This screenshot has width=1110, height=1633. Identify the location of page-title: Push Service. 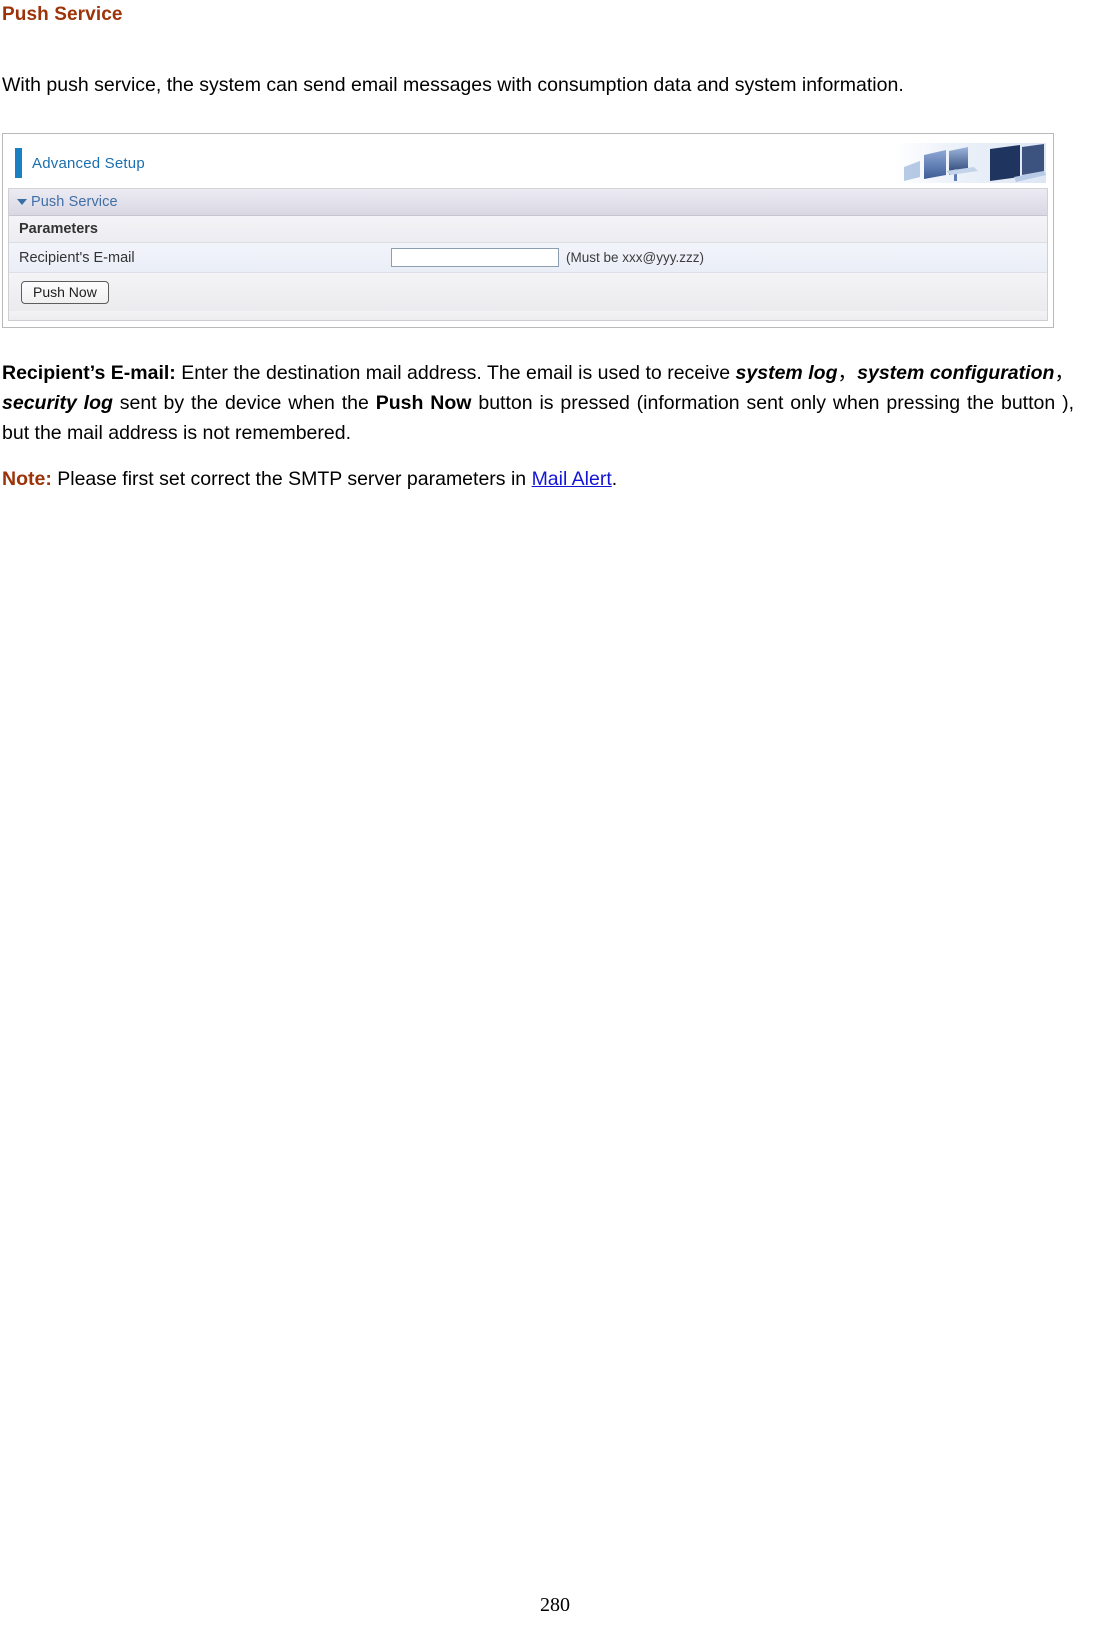
(62, 14).